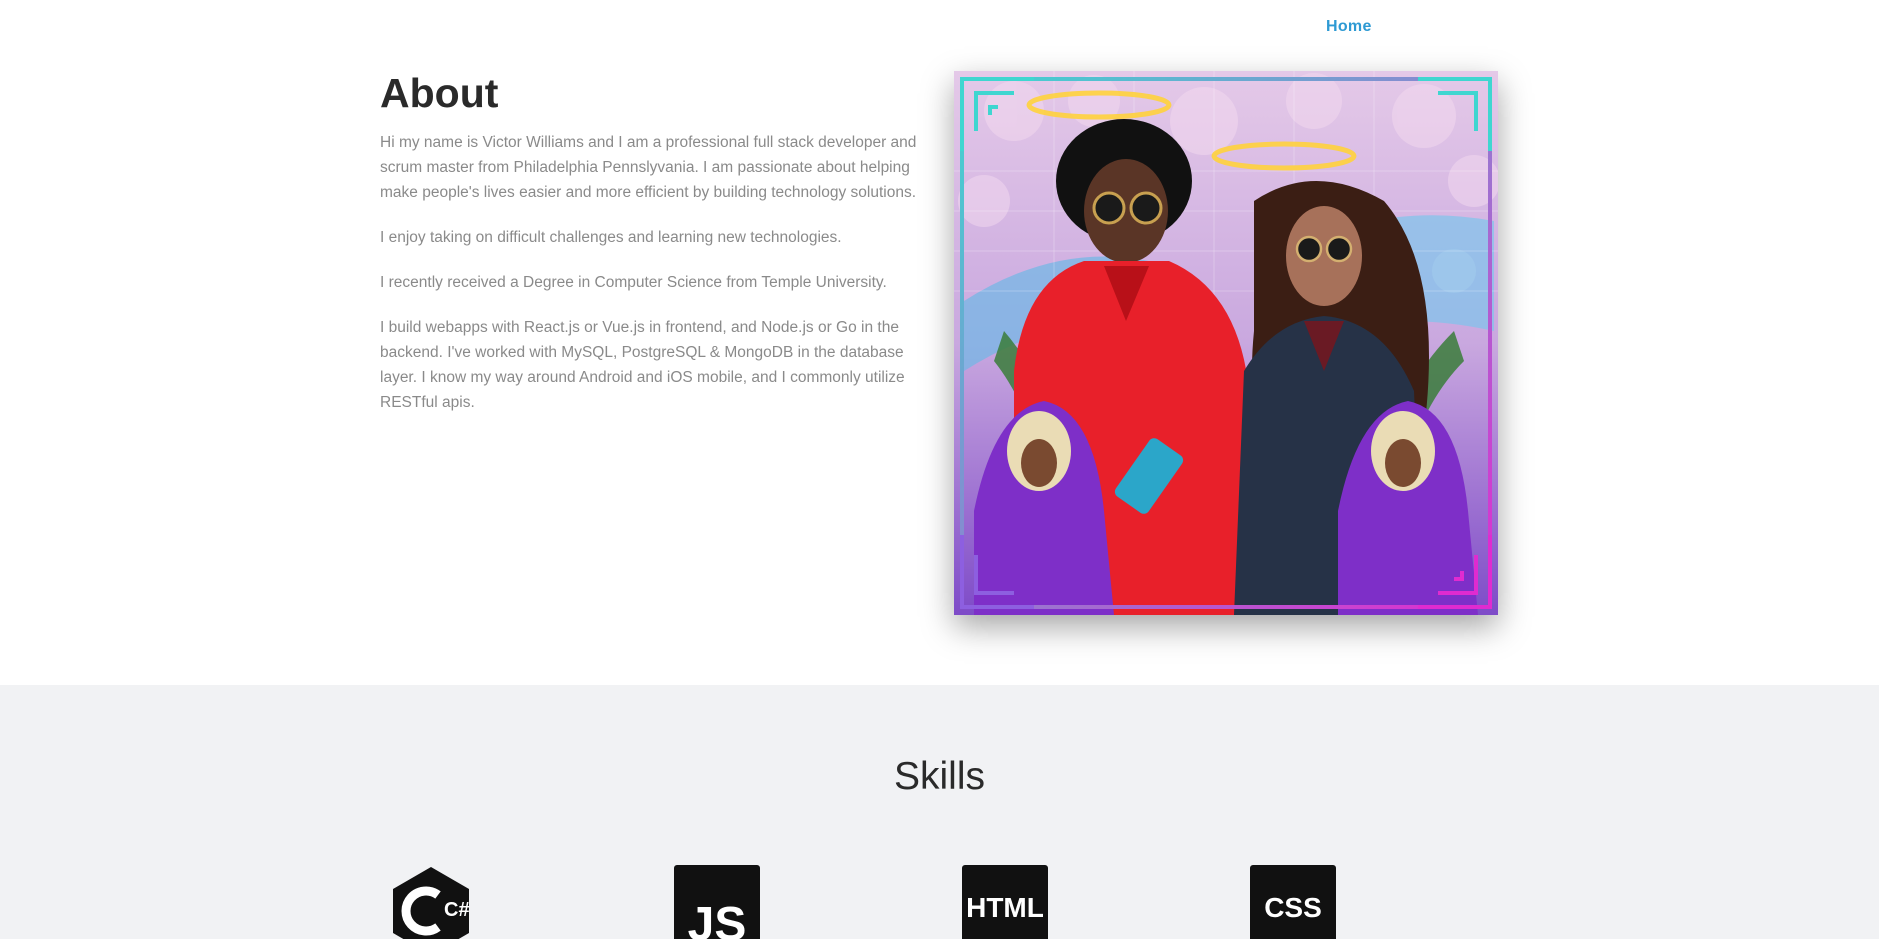 This screenshot has width=1879, height=939. I want to click on skill-csharp: C#, so click(429, 902).